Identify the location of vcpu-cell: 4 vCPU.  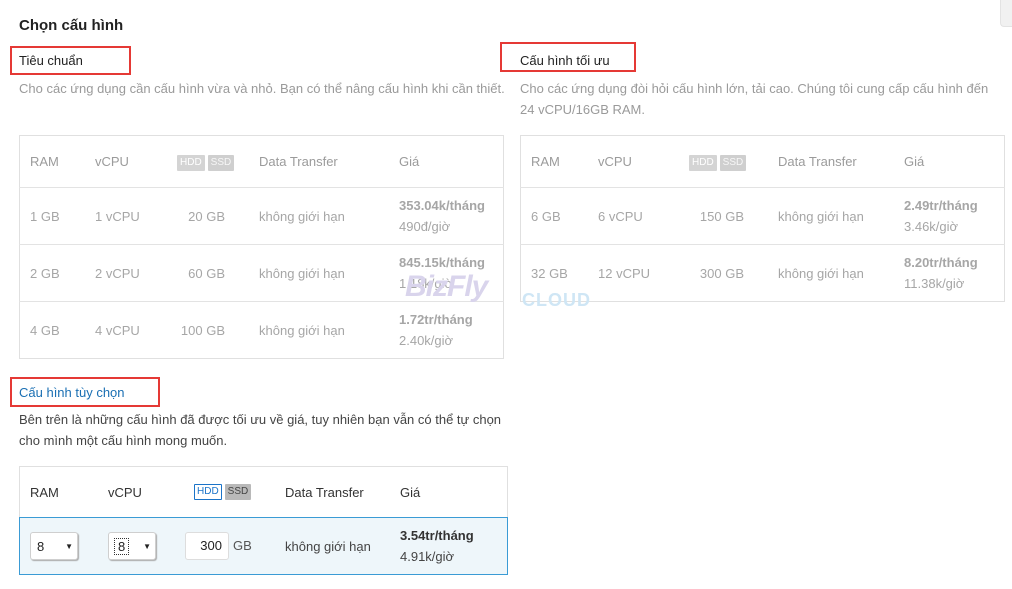
(126, 330).